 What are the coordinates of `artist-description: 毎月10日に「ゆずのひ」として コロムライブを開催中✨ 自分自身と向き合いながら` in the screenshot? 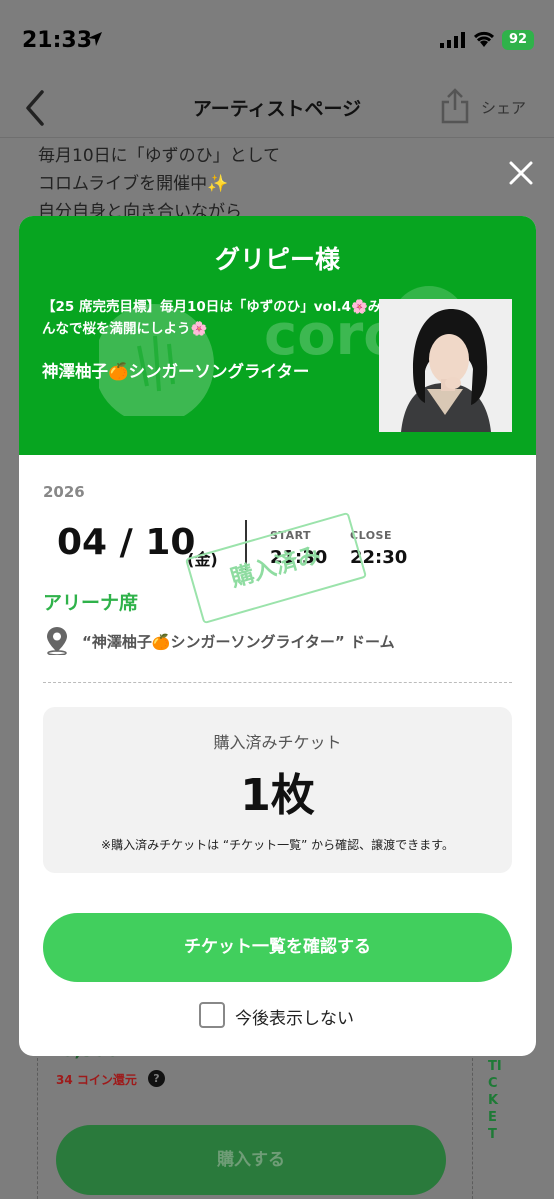 It's located at (159, 184).